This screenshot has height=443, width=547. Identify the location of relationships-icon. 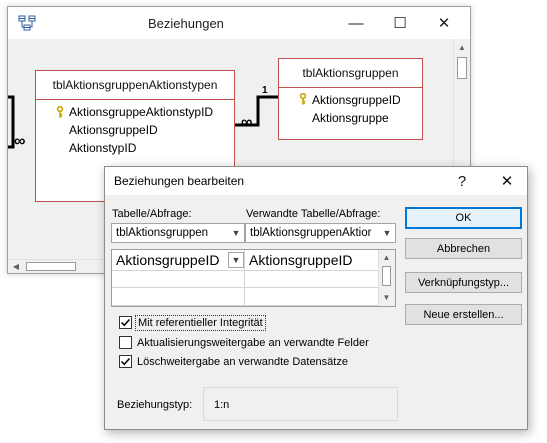
(27, 23).